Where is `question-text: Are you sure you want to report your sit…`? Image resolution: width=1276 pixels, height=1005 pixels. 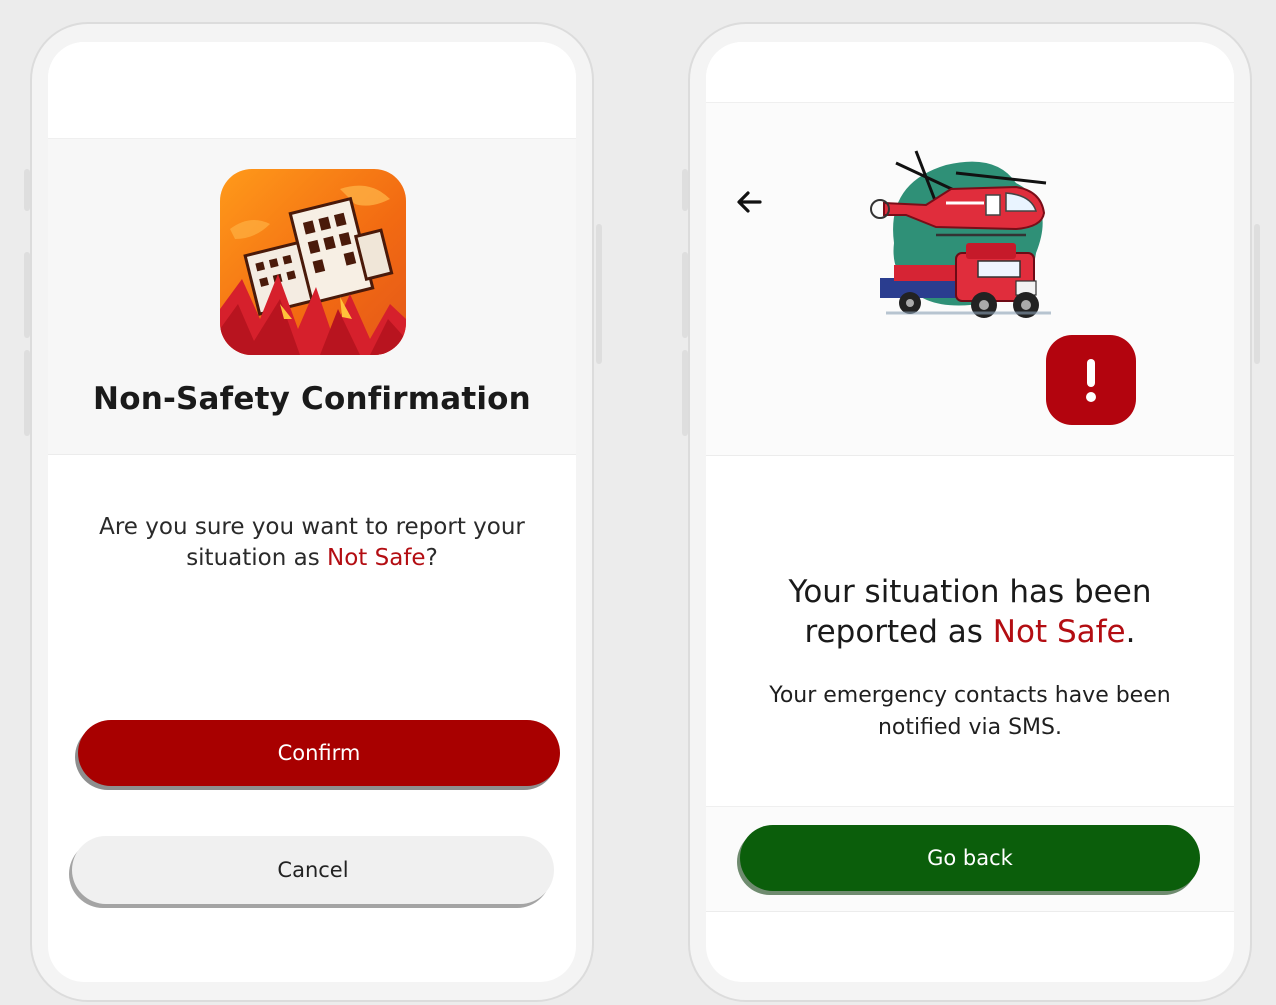 question-text: Are you sure you want to report your sit… is located at coordinates (312, 542).